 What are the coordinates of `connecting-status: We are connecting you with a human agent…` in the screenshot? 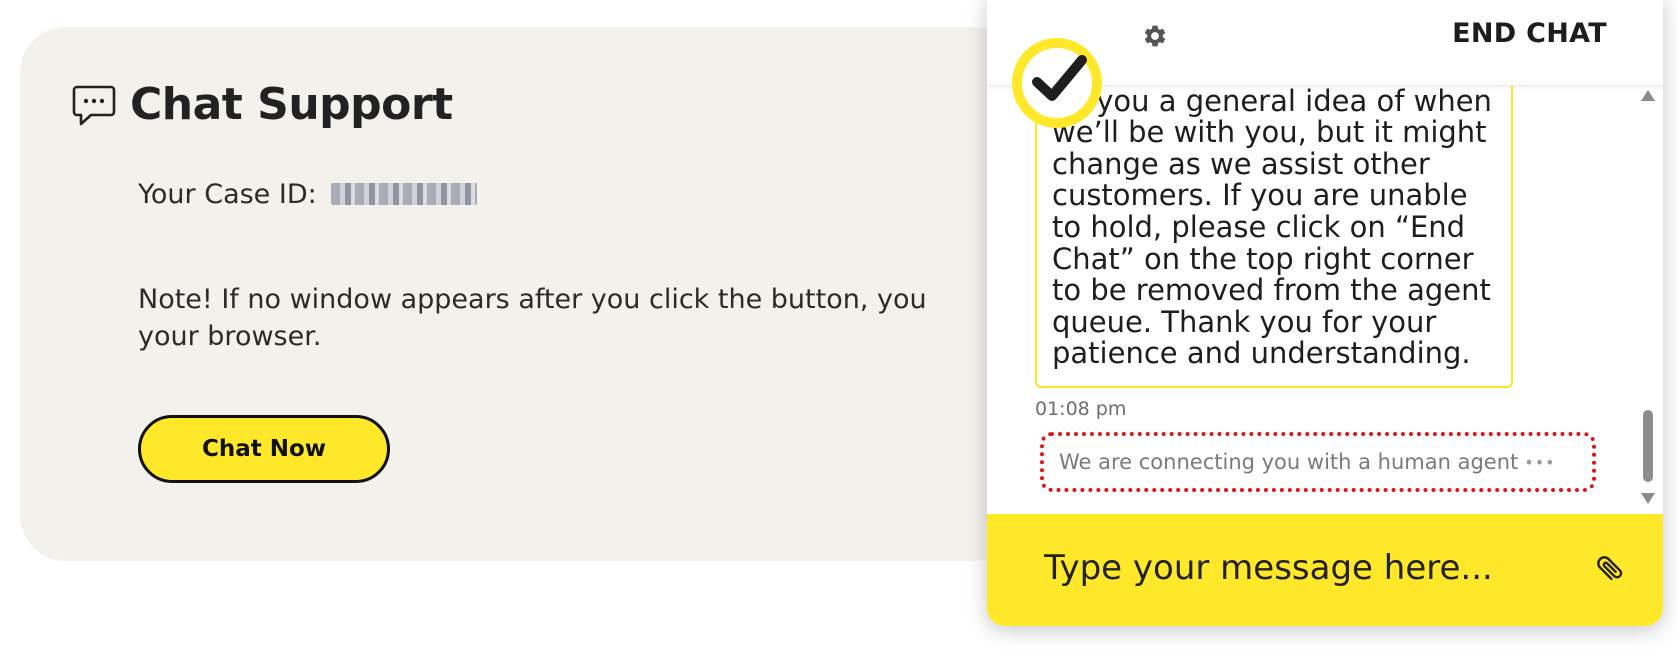 It's located at (1318, 462).